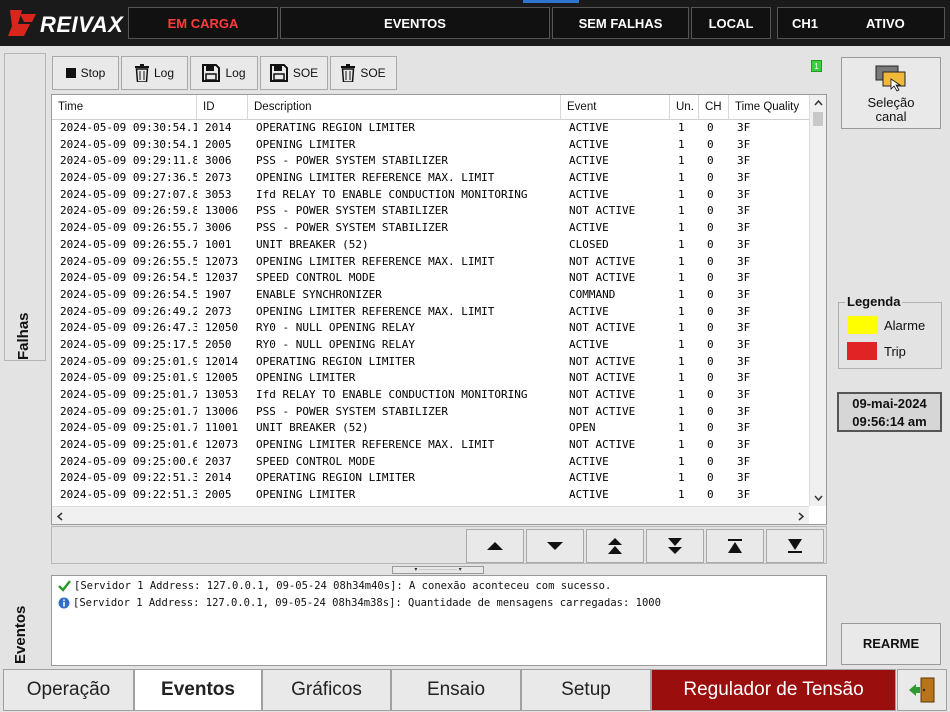 This screenshot has height=712, width=950. Describe the element at coordinates (404, 107) in the screenshot. I see `column-header-description: Description` at that location.